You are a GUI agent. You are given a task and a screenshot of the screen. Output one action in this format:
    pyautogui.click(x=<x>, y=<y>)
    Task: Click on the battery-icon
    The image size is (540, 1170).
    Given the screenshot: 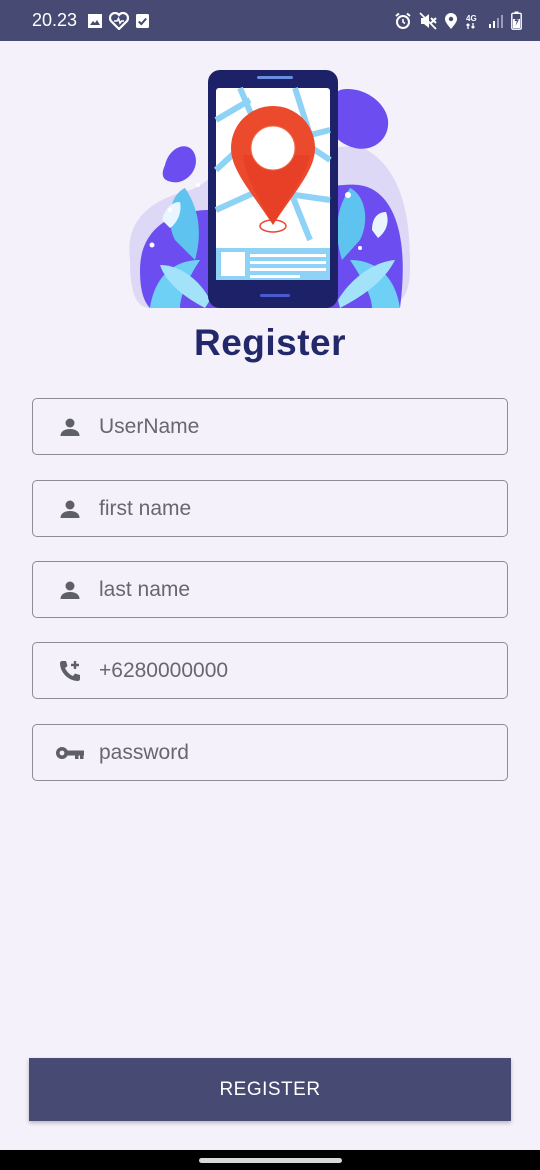 What is the action you would take?
    pyautogui.click(x=516, y=20)
    